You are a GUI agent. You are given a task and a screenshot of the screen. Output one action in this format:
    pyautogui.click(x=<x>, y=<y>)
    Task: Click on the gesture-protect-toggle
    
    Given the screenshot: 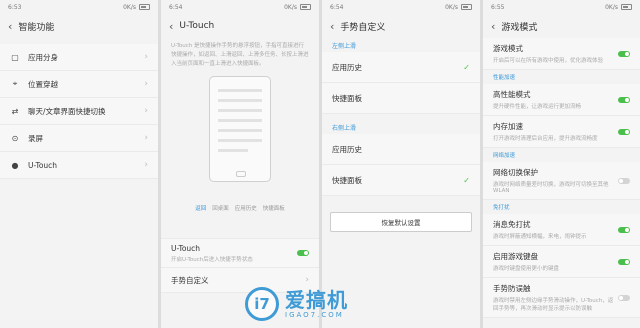 What is the action you would take?
    pyautogui.click(x=624, y=297)
    